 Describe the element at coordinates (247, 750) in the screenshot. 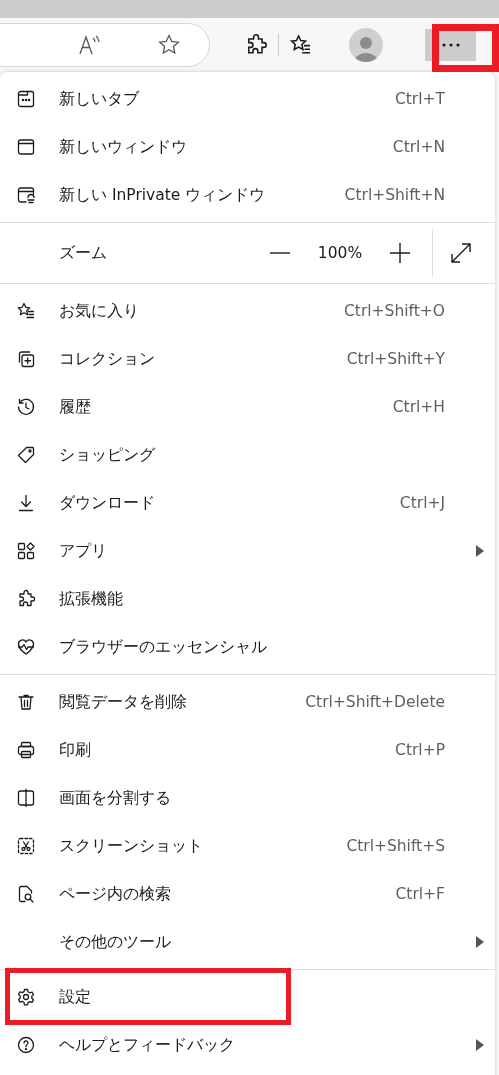

I see `menu-item: 印刷 Ctrl+P` at that location.